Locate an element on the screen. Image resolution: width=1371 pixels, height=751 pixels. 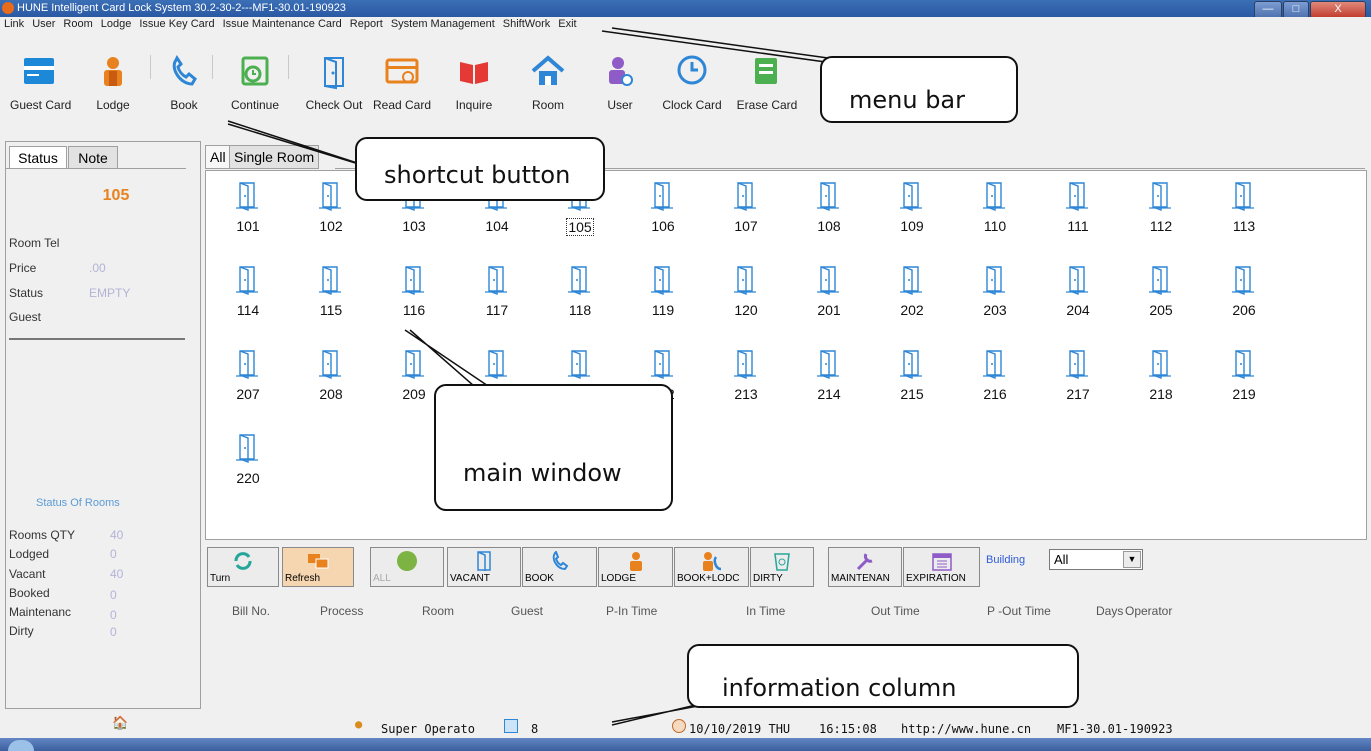
book-button: Book is located at coordinates (184, 83).